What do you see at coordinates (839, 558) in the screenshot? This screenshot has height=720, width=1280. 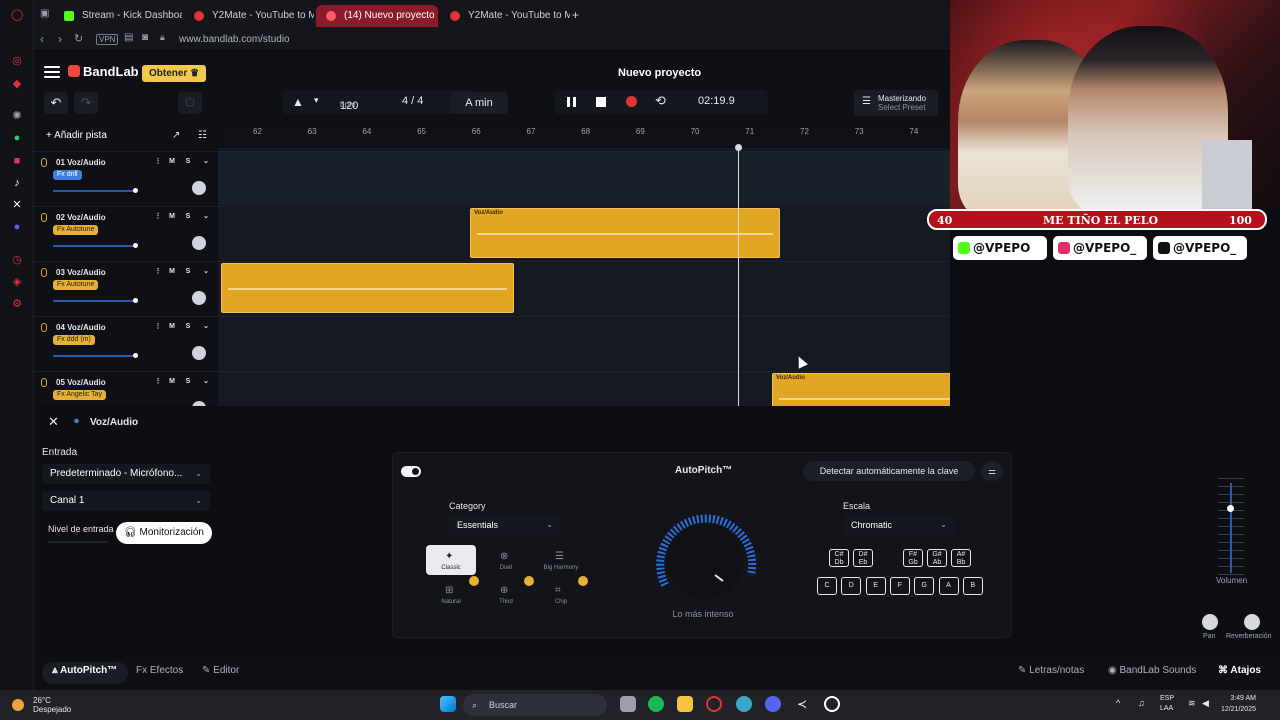 I see `scale-key-sharp: C# Db` at bounding box center [839, 558].